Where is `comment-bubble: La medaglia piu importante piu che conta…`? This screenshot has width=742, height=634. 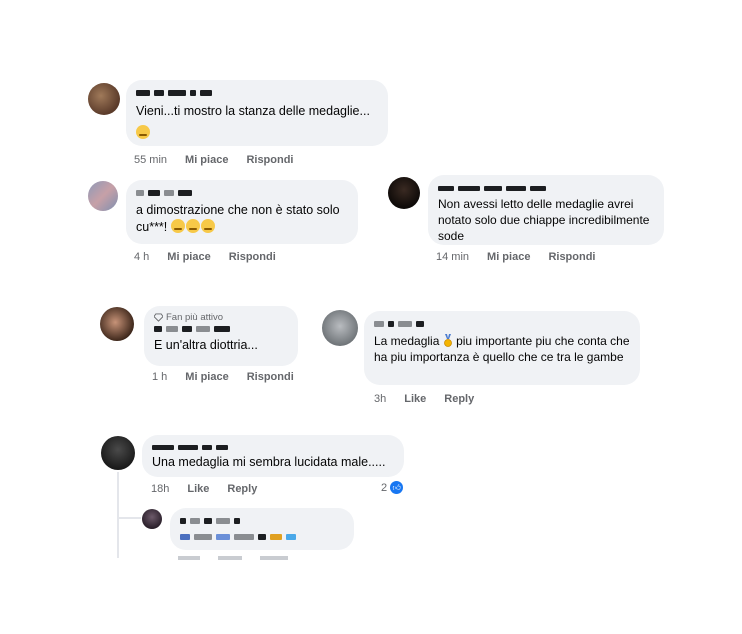
comment-bubble: La medaglia piu importante piu che conta… is located at coordinates (502, 348).